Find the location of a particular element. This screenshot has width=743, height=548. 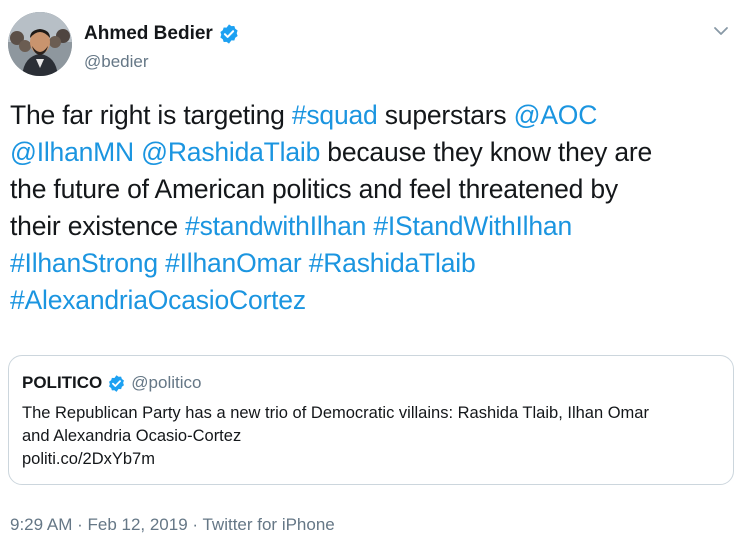

tweet-text-segment: because they know they are is located at coordinates (486, 152).